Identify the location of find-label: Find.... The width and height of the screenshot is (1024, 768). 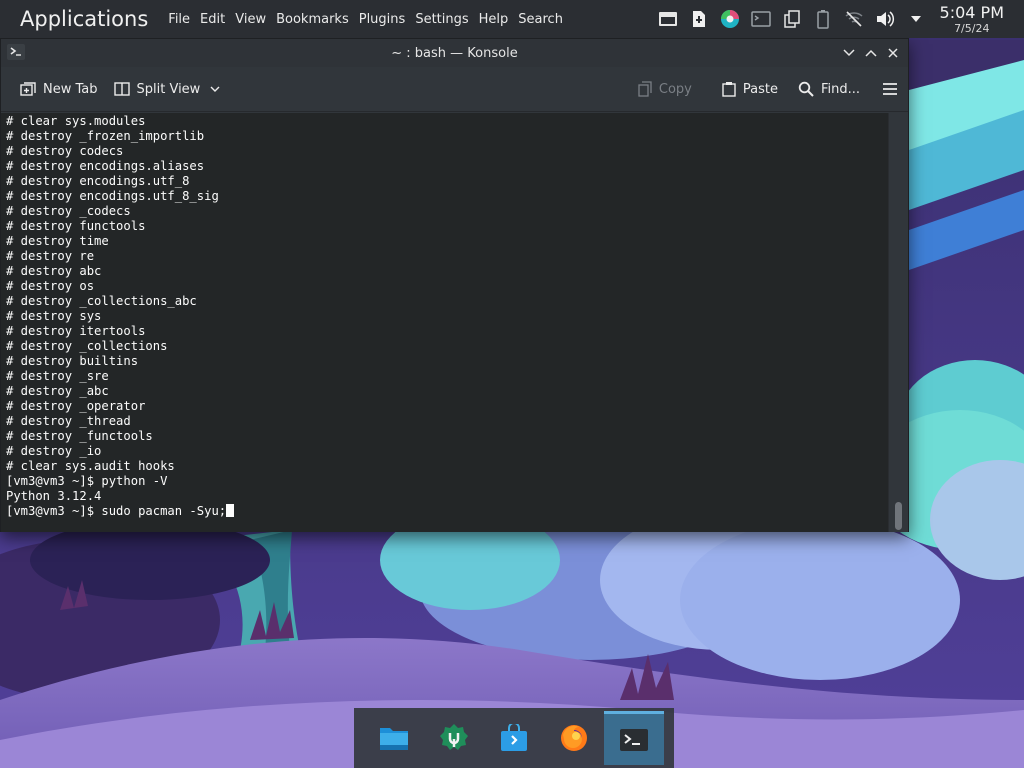
(840, 89).